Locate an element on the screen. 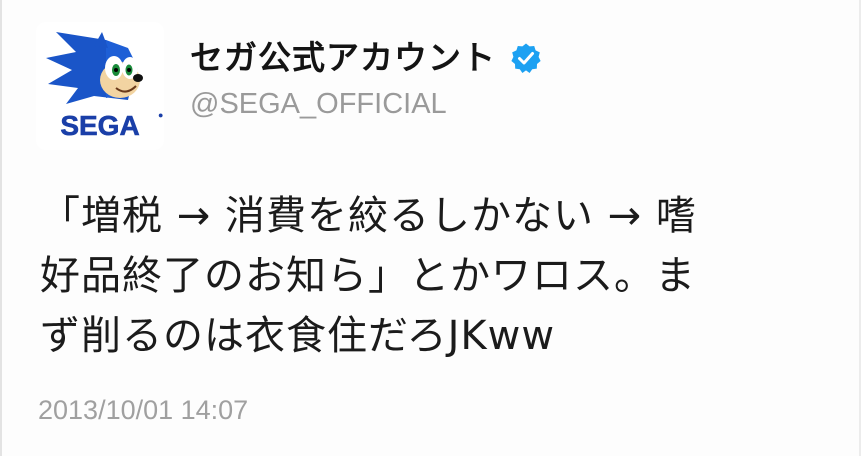 Image resolution: width=861 pixels, height=456 pixels. display-name-text: セガ公式アカウント is located at coordinates (343, 58).